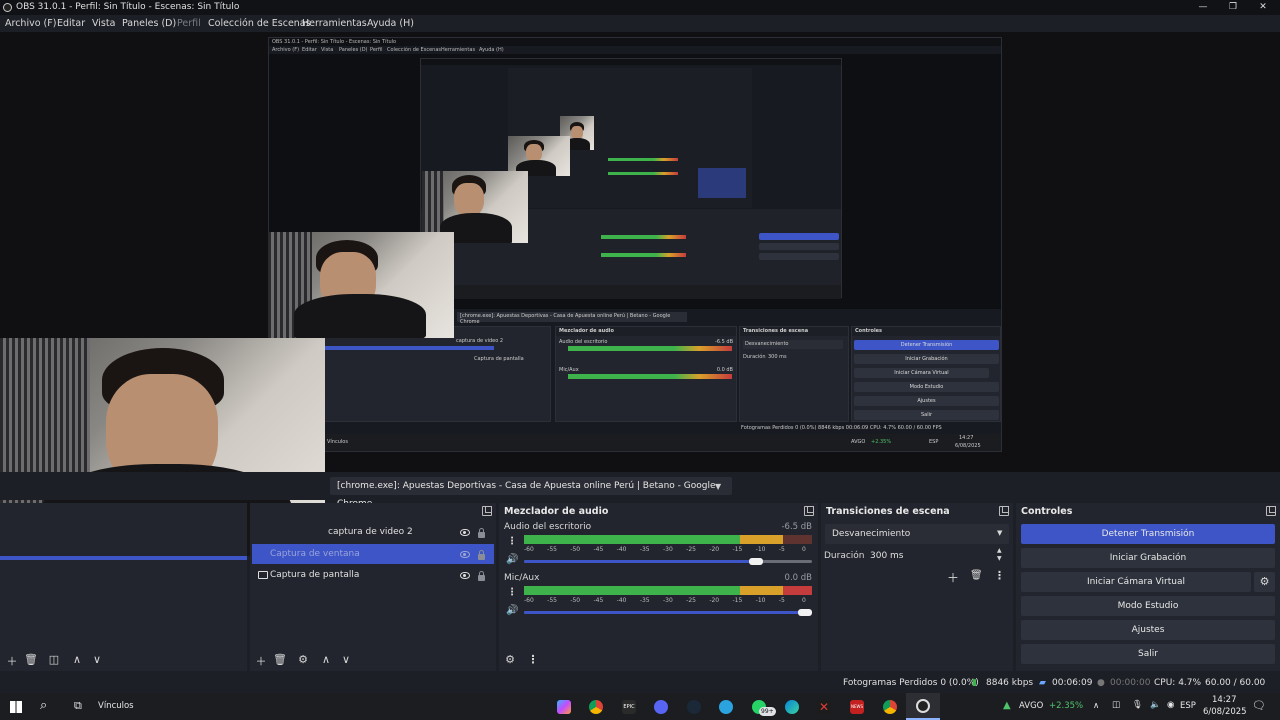 This screenshot has width=1280, height=720. What do you see at coordinates (890, 707) in the screenshot?
I see `chrome-2-icon` at bounding box center [890, 707].